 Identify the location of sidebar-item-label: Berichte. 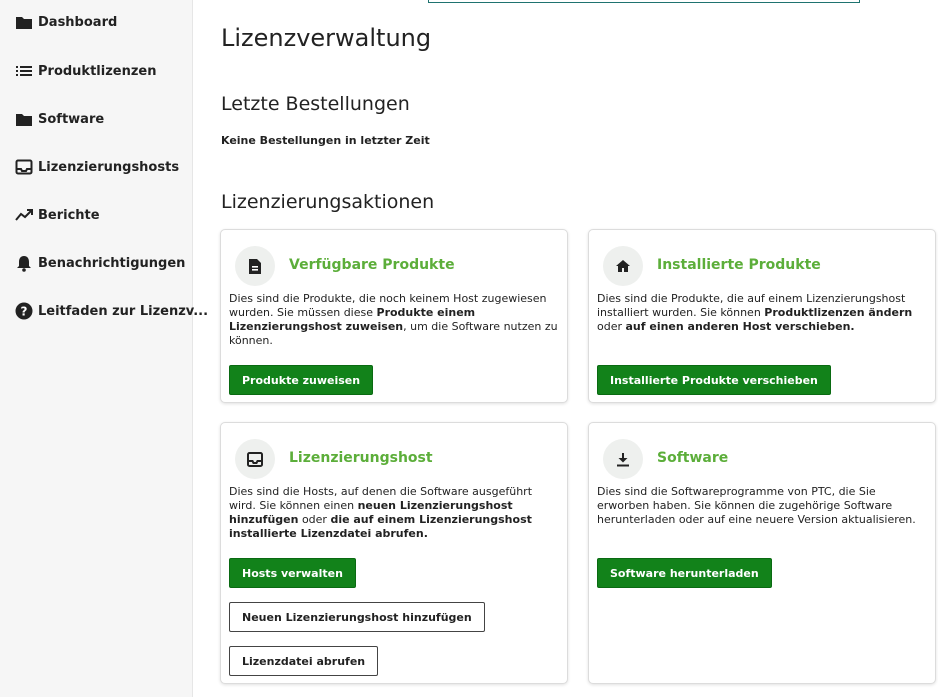
(69, 215).